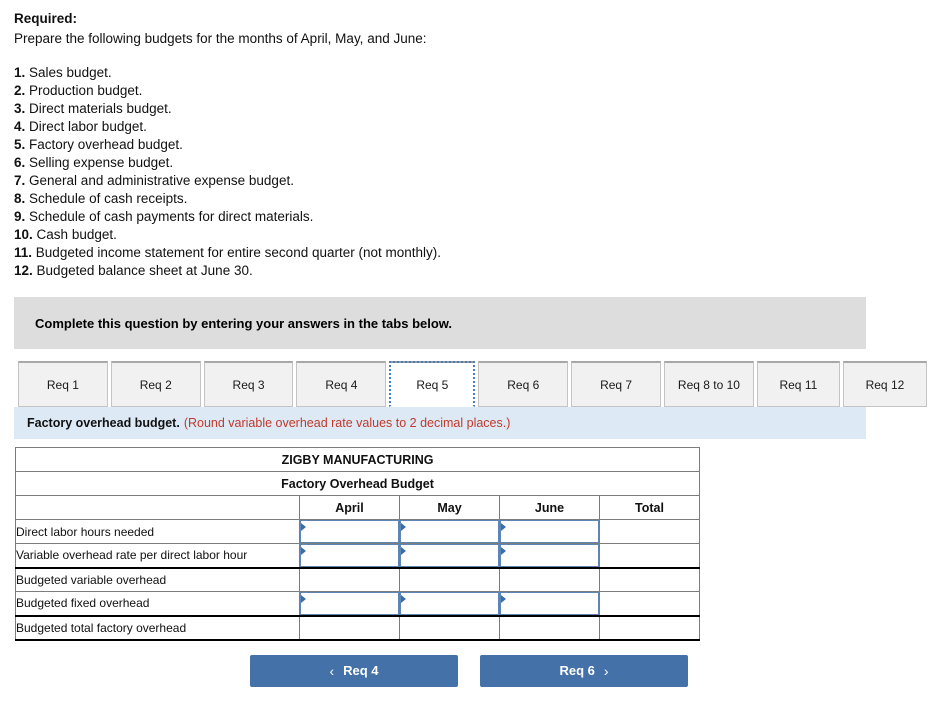 The image size is (930, 720). I want to click on requirement-item-number: 9., so click(20, 216).